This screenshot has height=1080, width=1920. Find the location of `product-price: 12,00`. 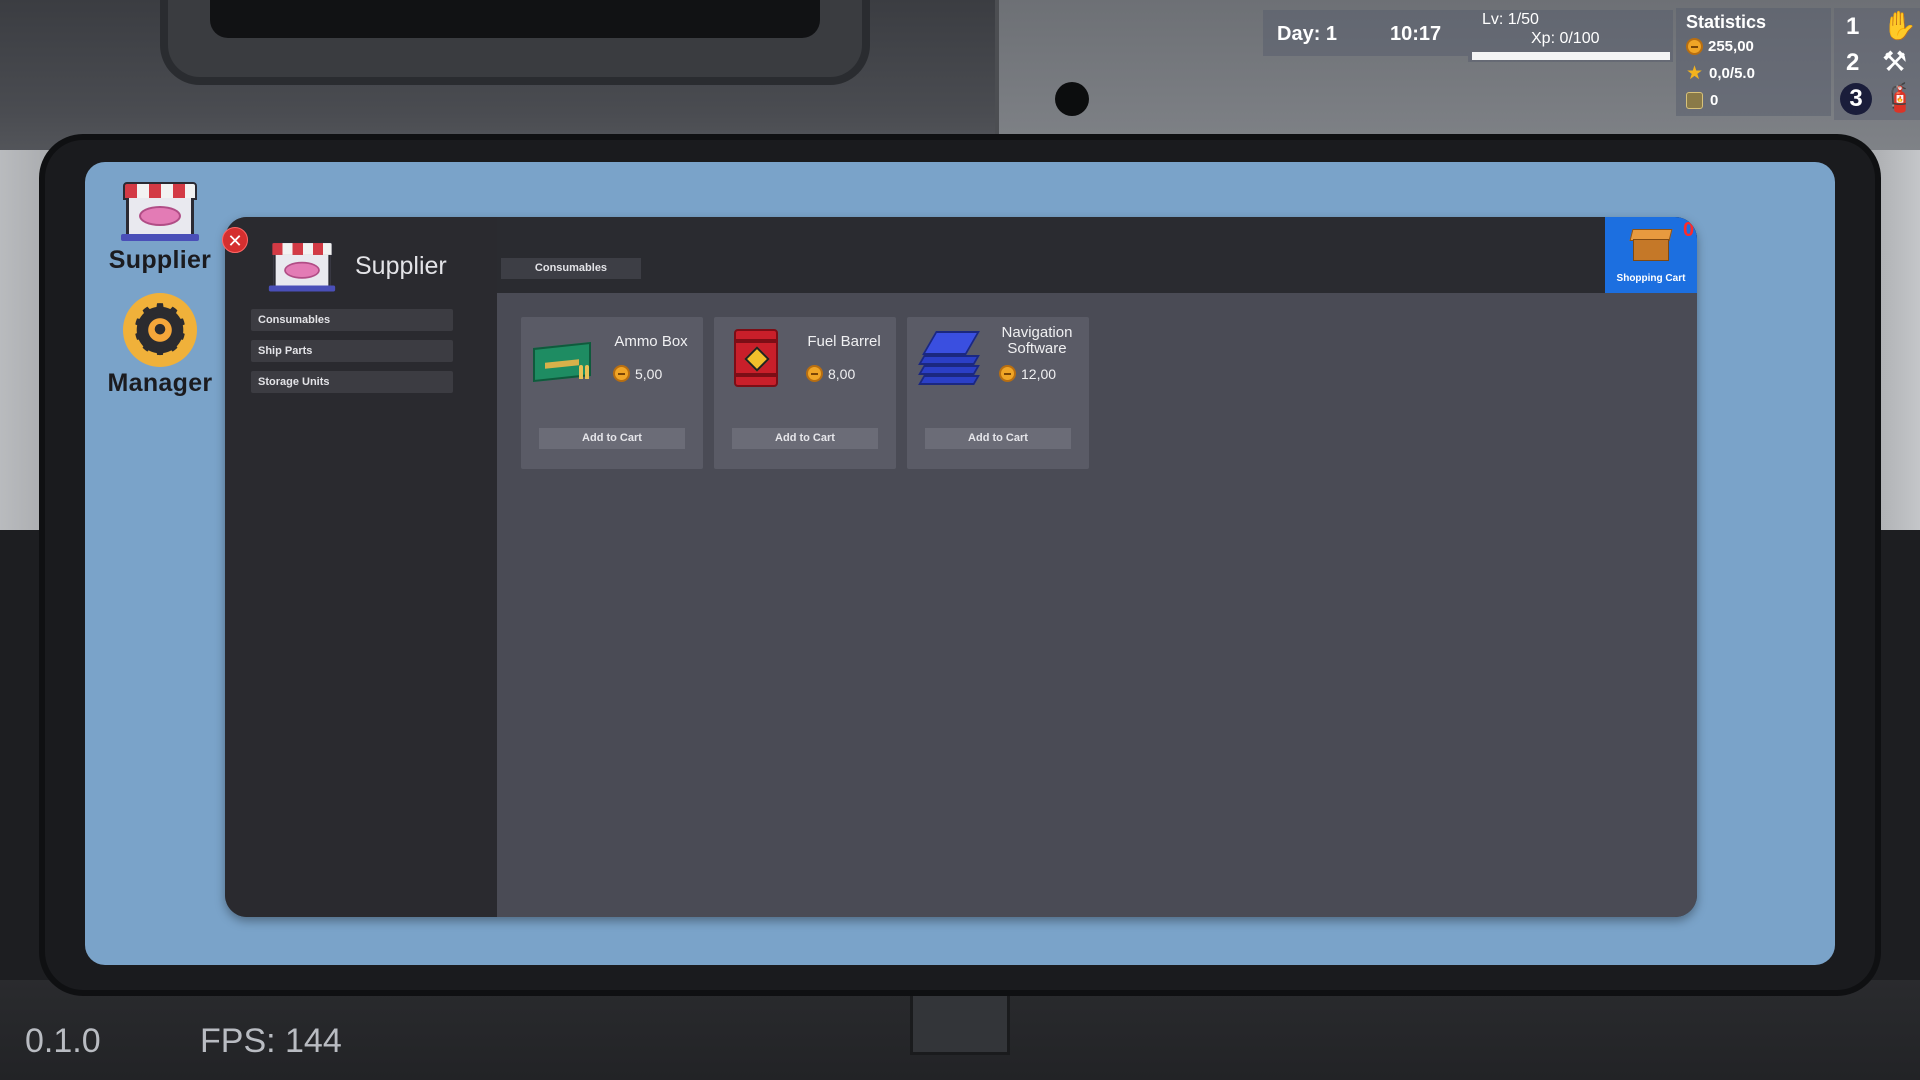

product-price: 12,00 is located at coordinates (1027, 373).